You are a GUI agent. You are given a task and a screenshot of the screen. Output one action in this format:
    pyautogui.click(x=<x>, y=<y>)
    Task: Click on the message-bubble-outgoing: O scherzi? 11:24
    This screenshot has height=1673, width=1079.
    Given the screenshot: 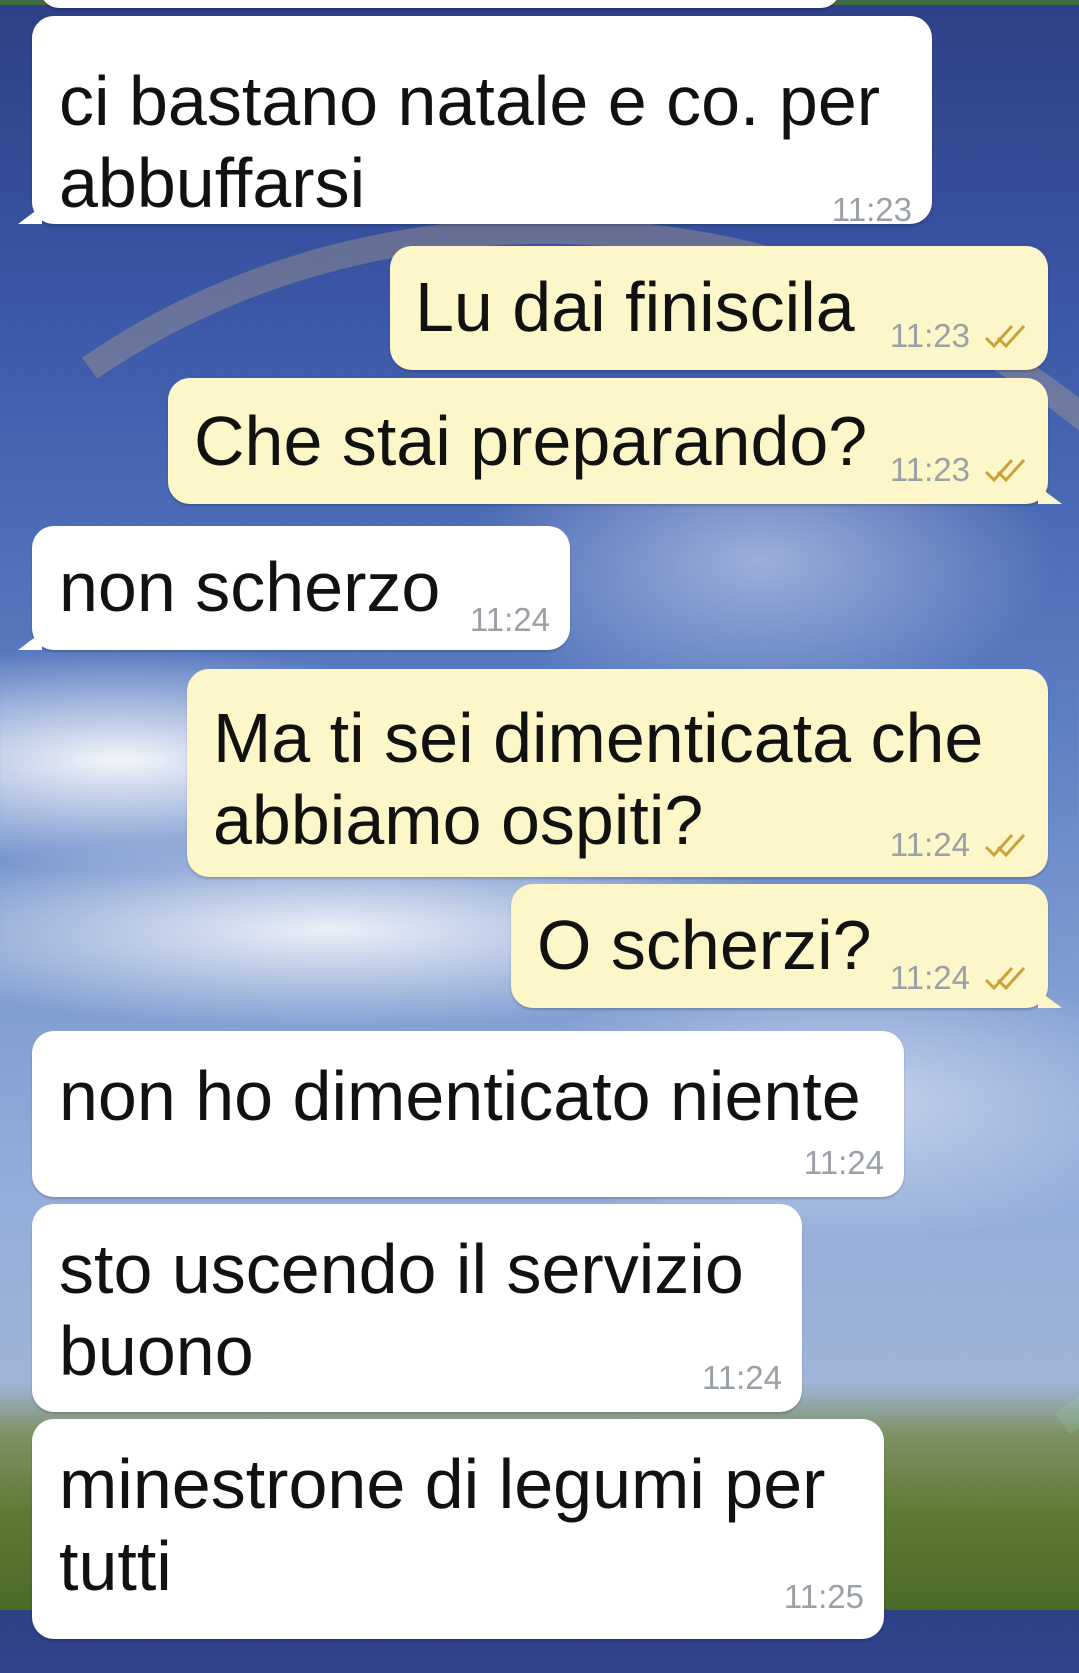 What is the action you would take?
    pyautogui.click(x=786, y=946)
    